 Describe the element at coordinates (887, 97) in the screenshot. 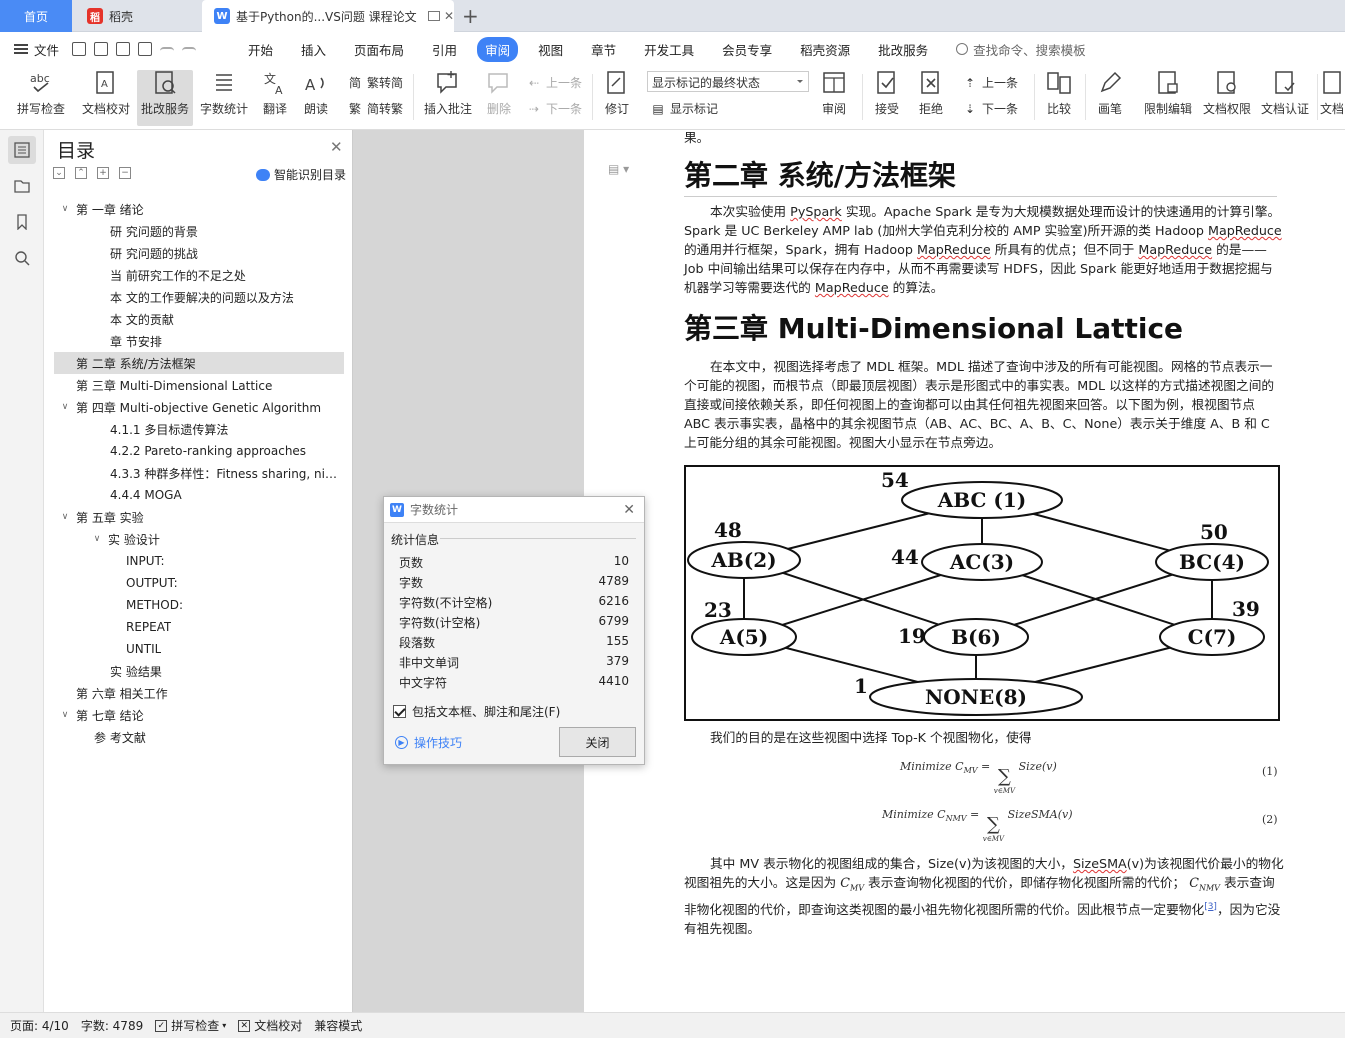

I see `accept-button: 接受` at that location.